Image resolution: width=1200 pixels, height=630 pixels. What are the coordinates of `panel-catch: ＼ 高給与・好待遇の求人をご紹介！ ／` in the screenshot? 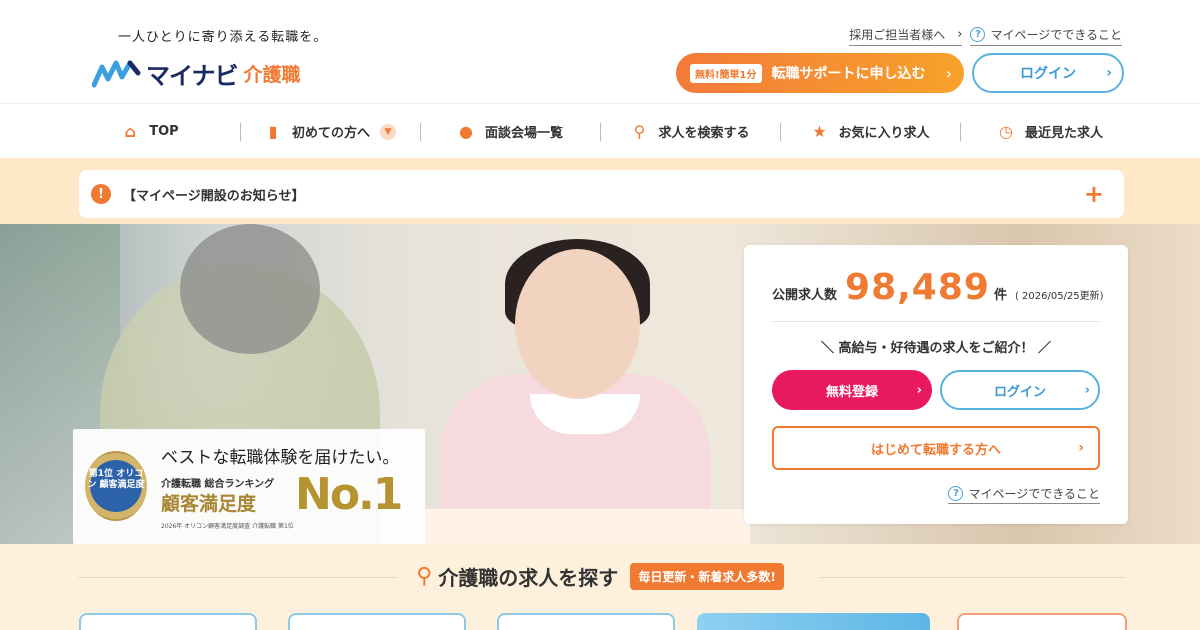 It's located at (936, 348).